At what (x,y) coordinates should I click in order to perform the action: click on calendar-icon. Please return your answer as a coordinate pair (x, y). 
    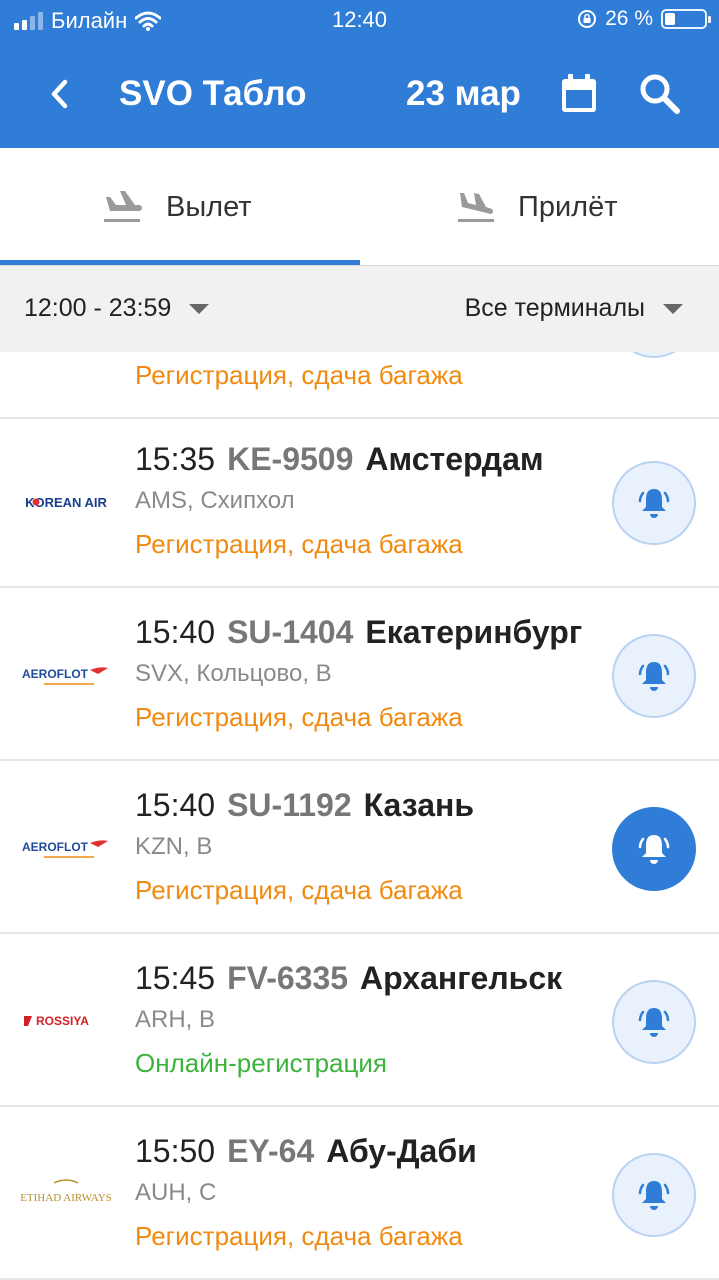
    Looking at the image, I should click on (579, 93).